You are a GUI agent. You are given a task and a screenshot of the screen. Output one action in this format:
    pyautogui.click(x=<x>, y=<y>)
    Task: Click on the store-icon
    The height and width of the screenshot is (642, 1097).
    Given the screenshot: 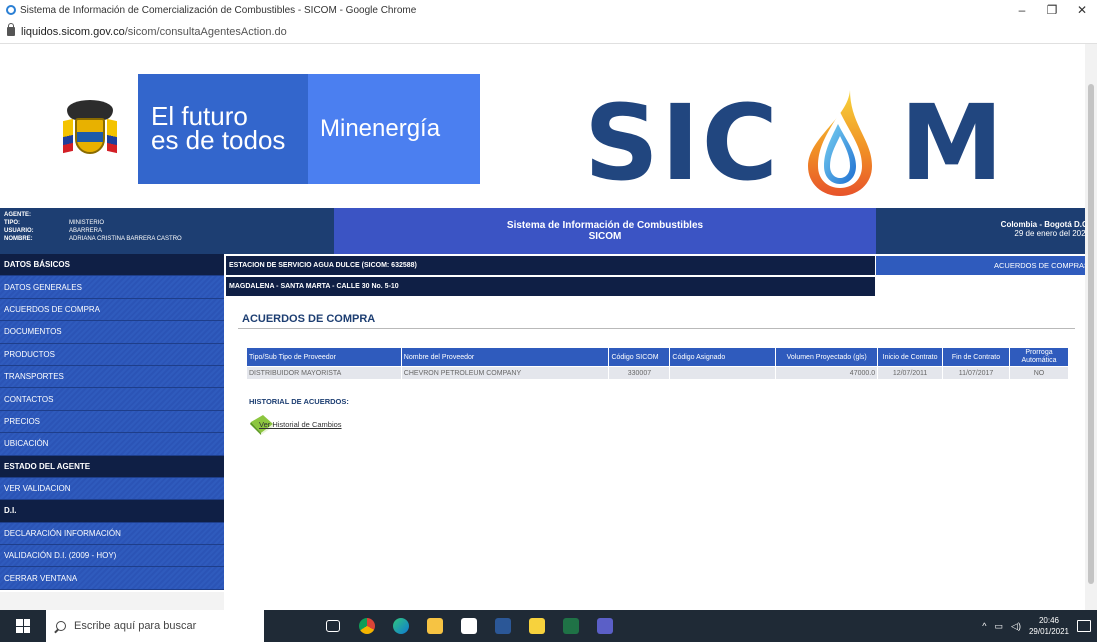 What is the action you would take?
    pyautogui.click(x=469, y=626)
    